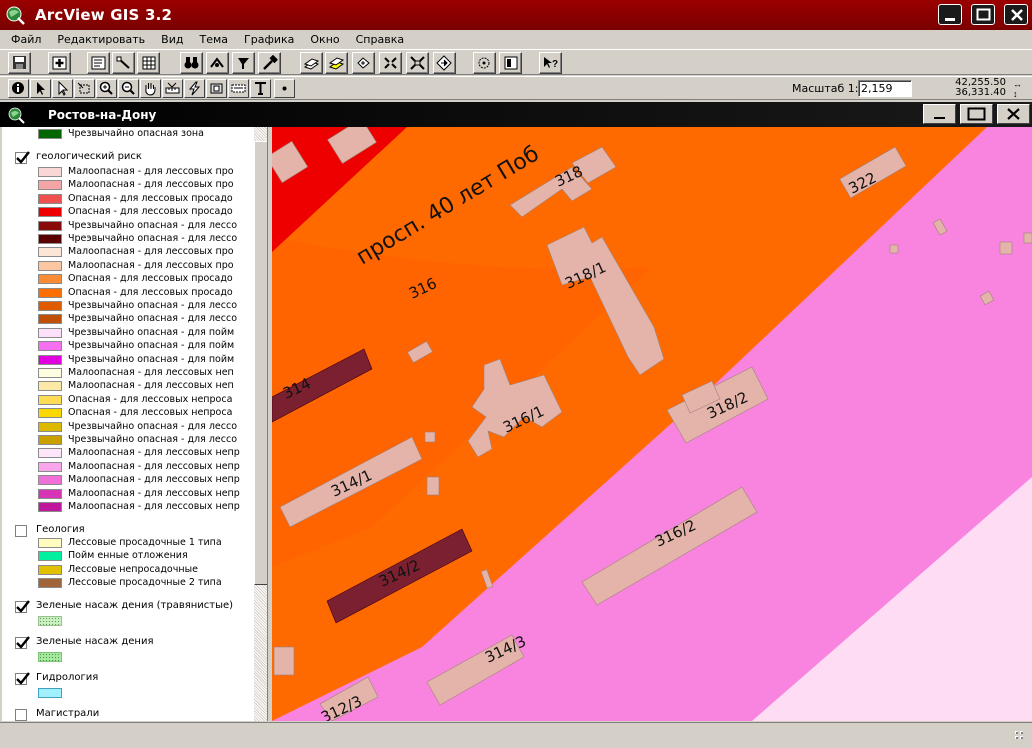  I want to click on pan-tool, so click(150, 88).